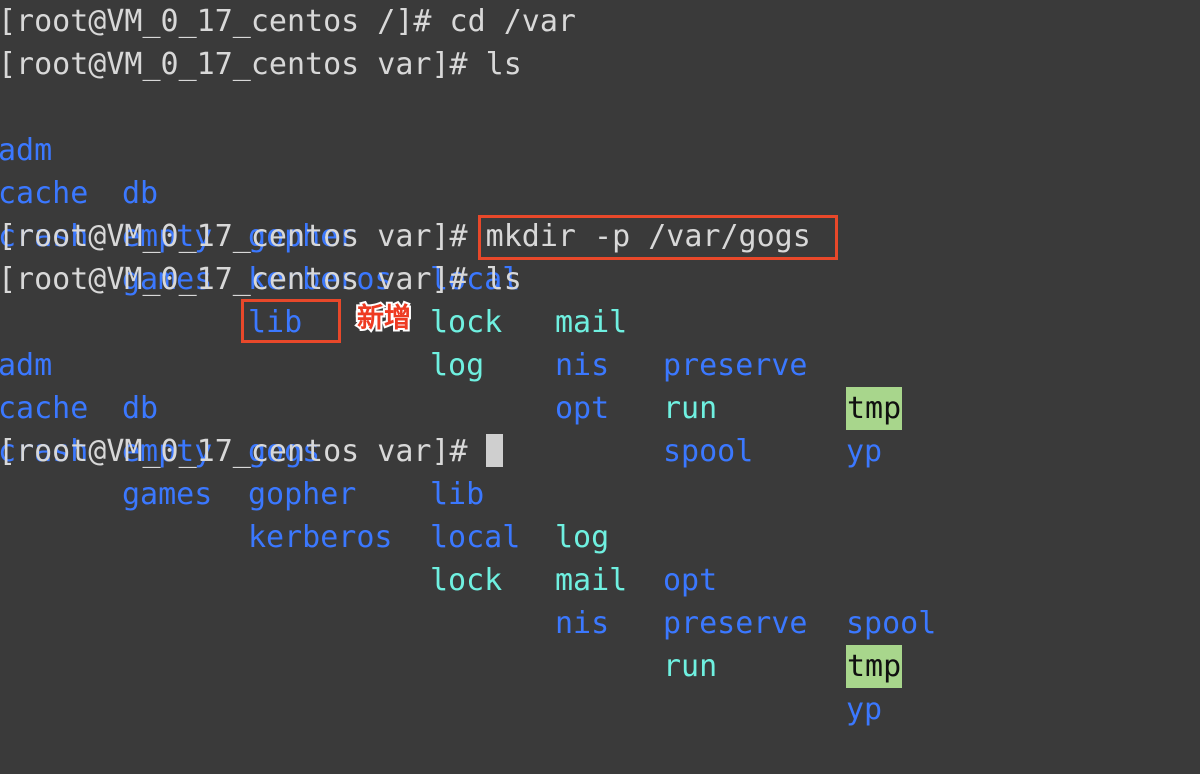 This screenshot has height=774, width=1200. Describe the element at coordinates (320, 537) in the screenshot. I see `ls-entry: kerberos` at that location.